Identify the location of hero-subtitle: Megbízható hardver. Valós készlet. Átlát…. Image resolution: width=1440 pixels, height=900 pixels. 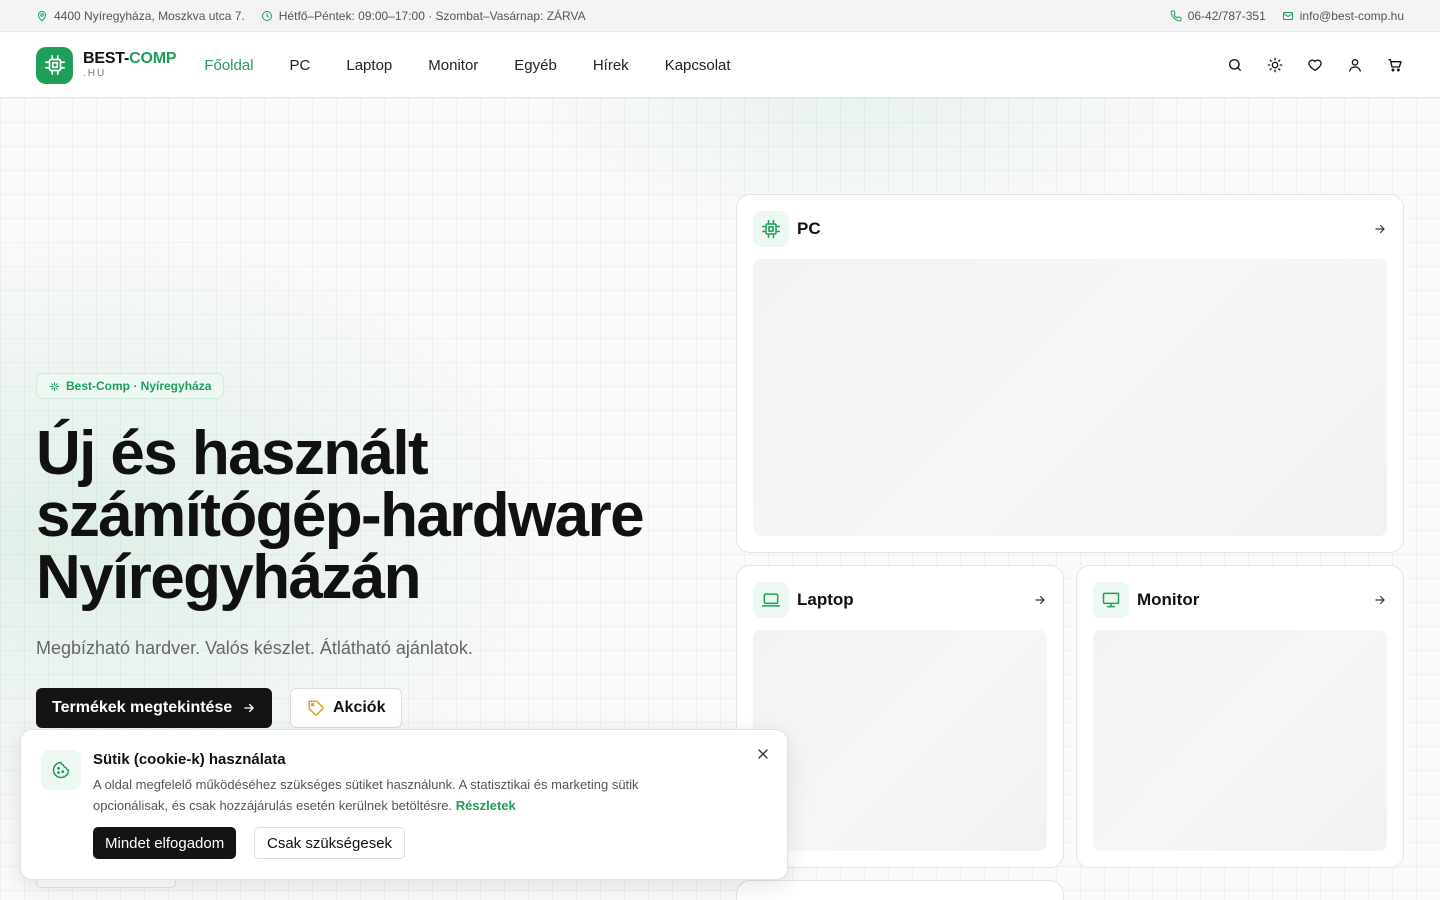
(254, 648).